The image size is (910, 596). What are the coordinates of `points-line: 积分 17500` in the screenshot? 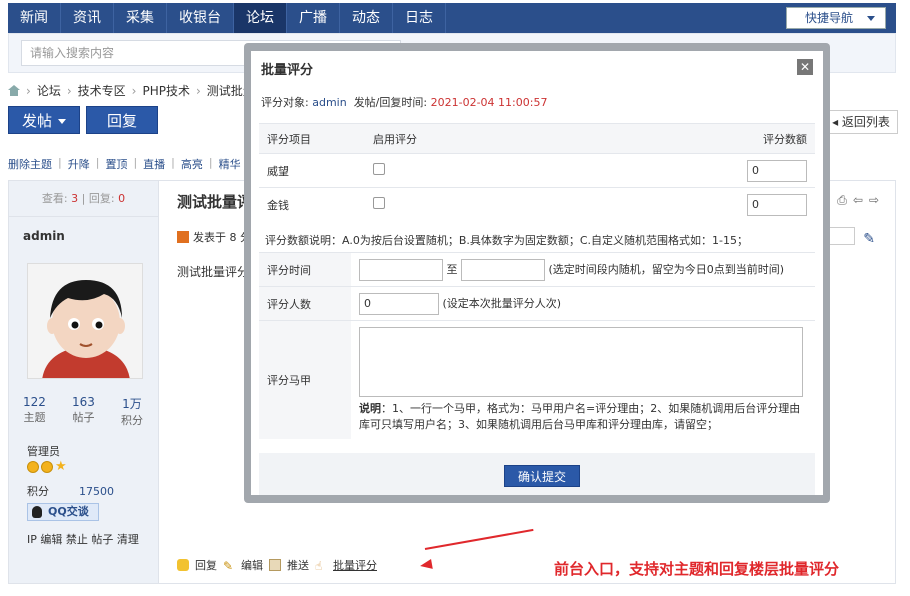 It's located at (70, 491).